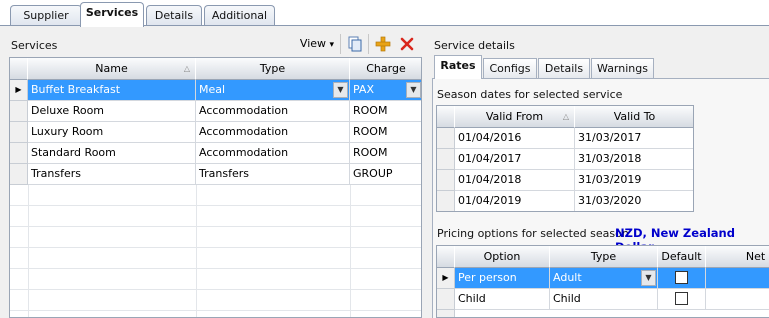 This screenshot has width=769, height=318. What do you see at coordinates (604, 278) in the screenshot?
I see `pricing-type-select: Adult ▼` at bounding box center [604, 278].